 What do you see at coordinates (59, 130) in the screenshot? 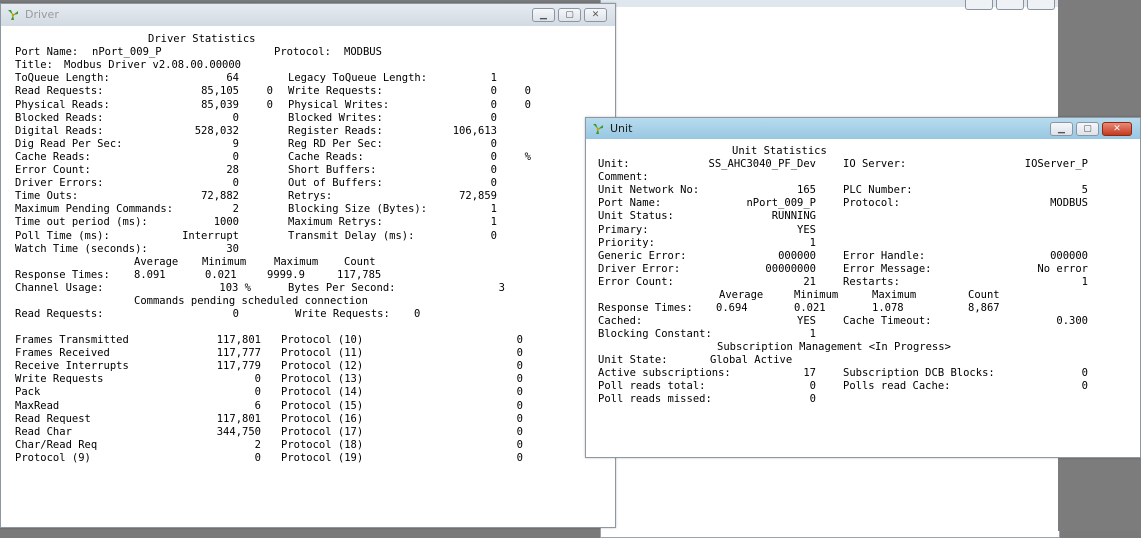
I see `stat-label: Digital Reads:` at bounding box center [59, 130].